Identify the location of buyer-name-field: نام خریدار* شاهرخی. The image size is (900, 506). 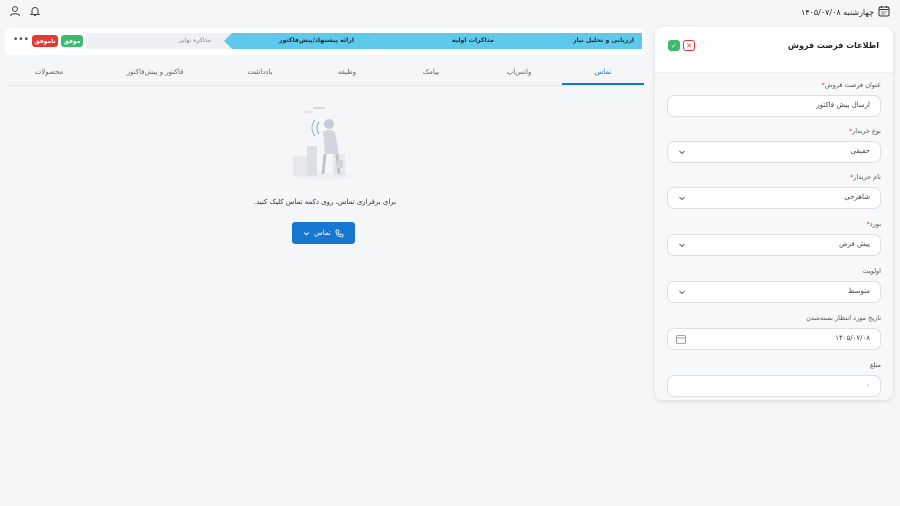
(774, 191).